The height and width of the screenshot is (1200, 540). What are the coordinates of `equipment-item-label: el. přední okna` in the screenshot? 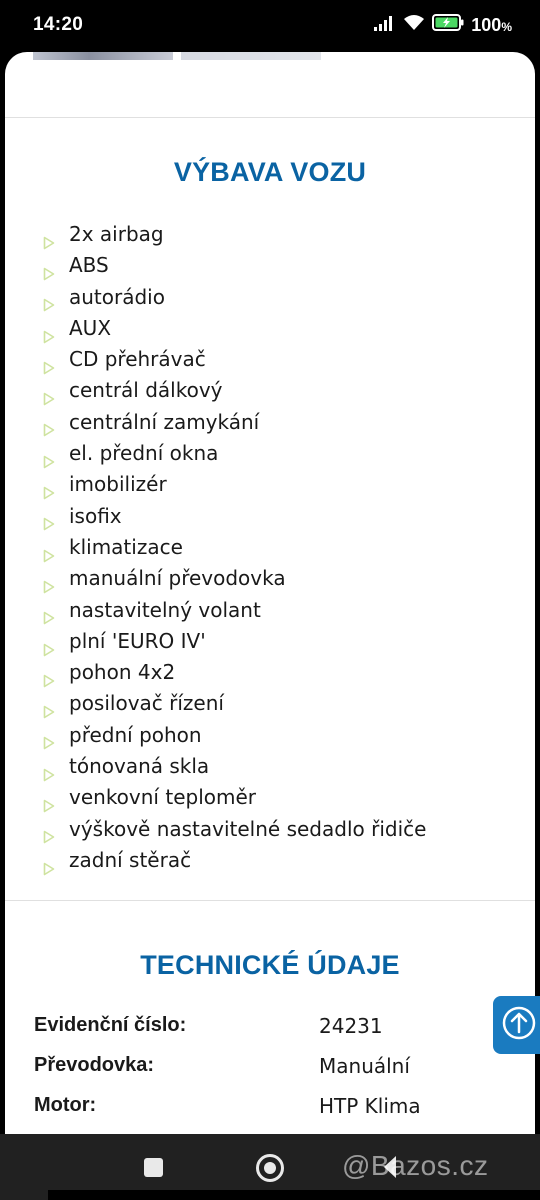 It's located at (144, 453).